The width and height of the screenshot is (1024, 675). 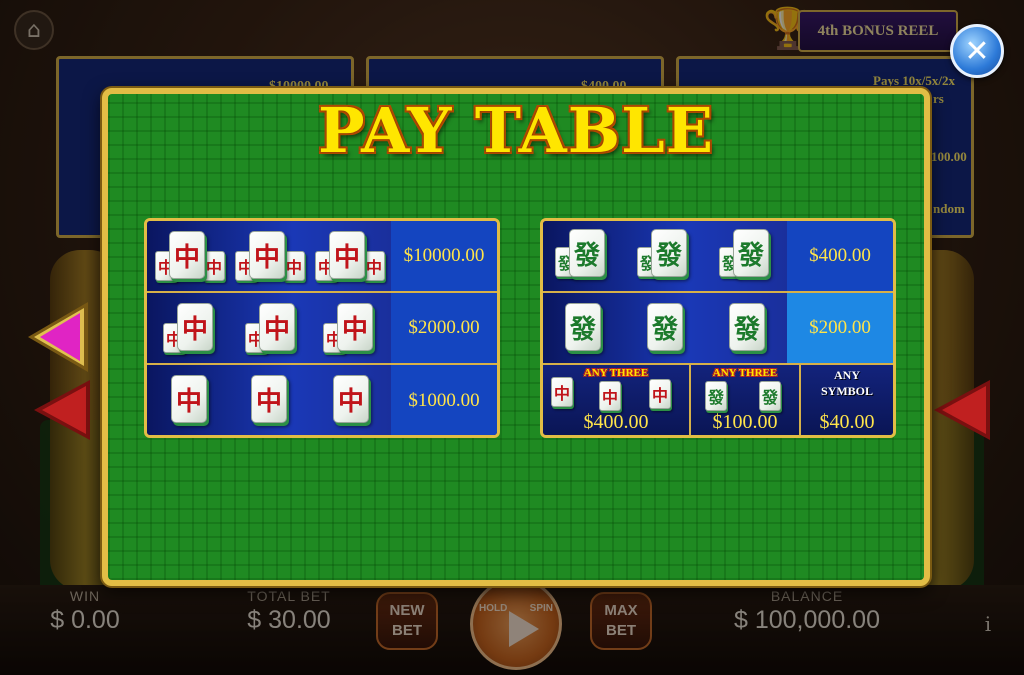 What do you see at coordinates (962, 410) in the screenshot?
I see `right-arrow-icon` at bounding box center [962, 410].